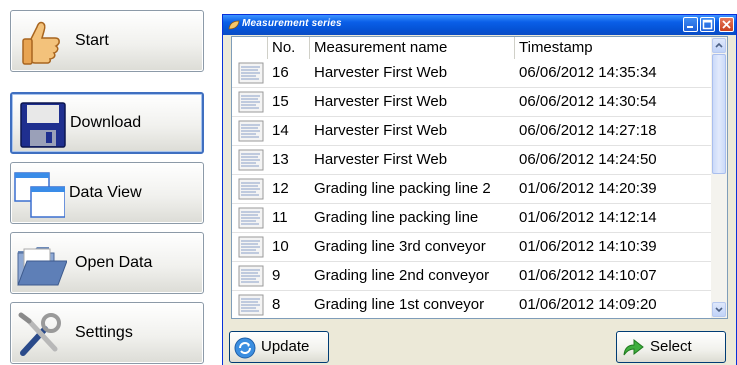 The height and width of the screenshot is (365, 737). I want to click on header-icon-column, so click(250, 48).